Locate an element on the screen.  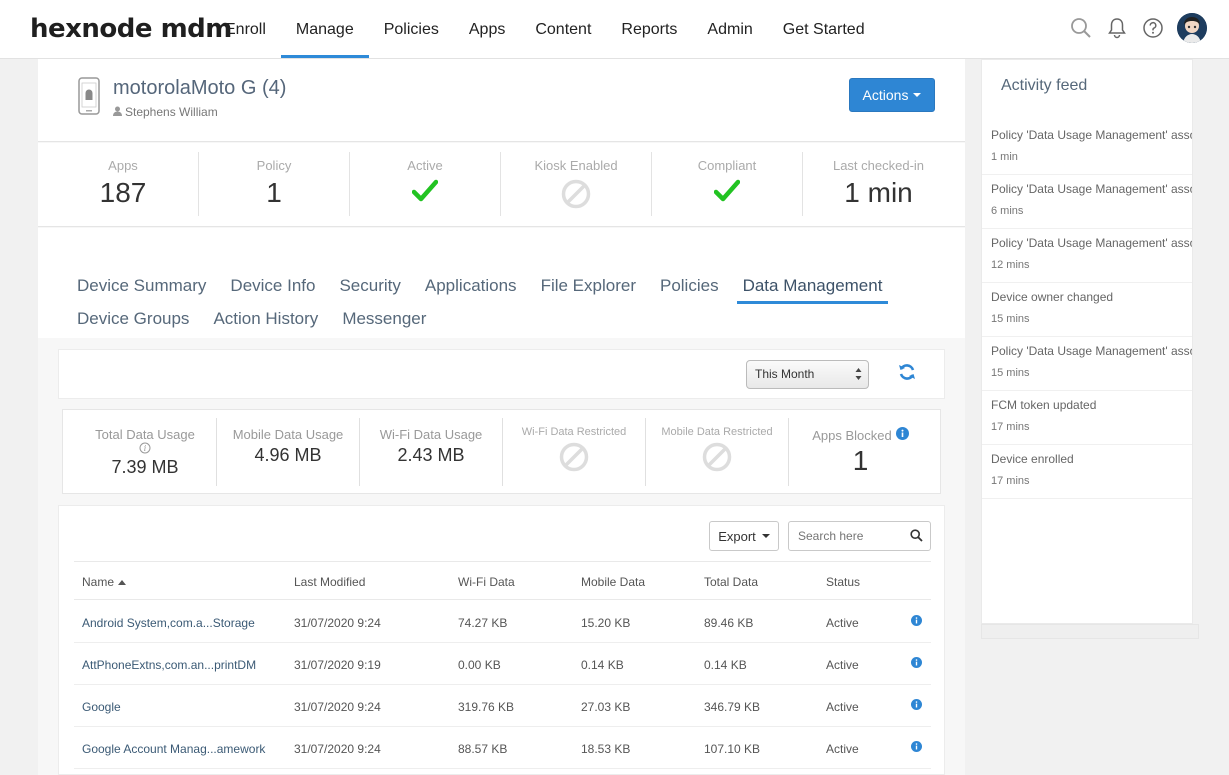
column-wifi-data: Wi-Fi Data is located at coordinates (486, 582).